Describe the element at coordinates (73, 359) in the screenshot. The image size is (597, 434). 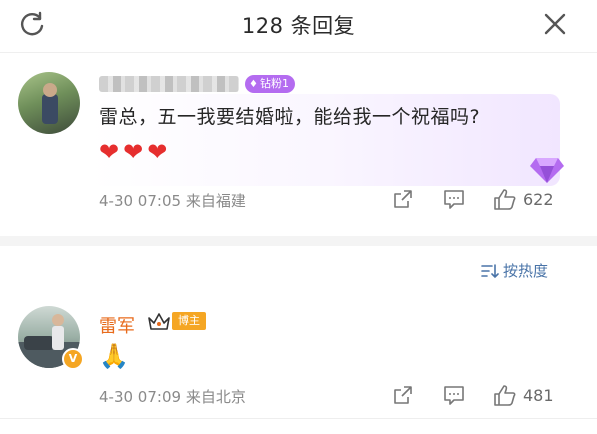
I see `verified-badge: V` at that location.